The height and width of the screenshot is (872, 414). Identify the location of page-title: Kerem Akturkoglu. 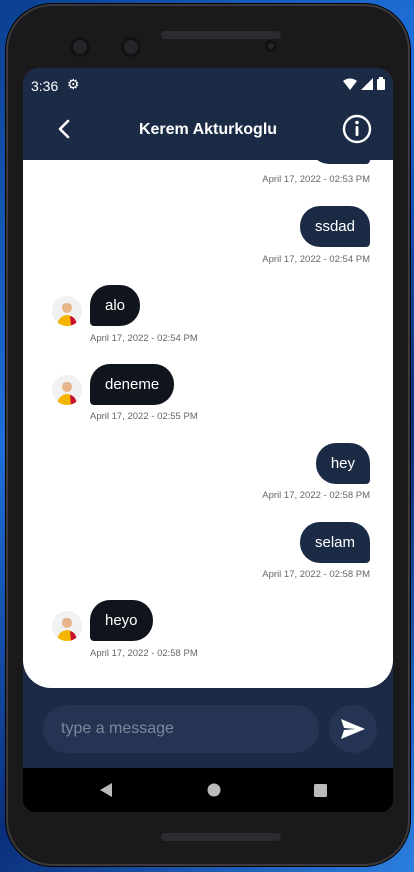
(208, 129).